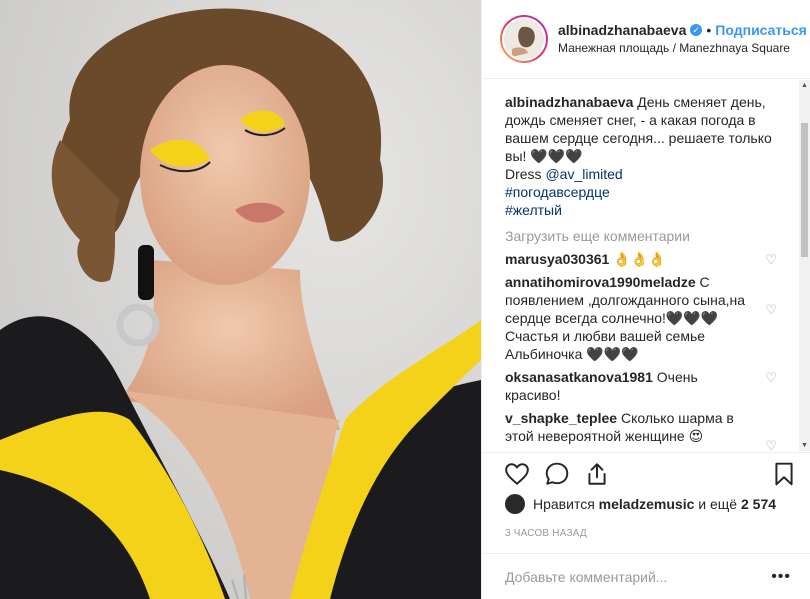  What do you see at coordinates (804, 265) in the screenshot?
I see `comments-scrollbar: ▲ ▼` at bounding box center [804, 265].